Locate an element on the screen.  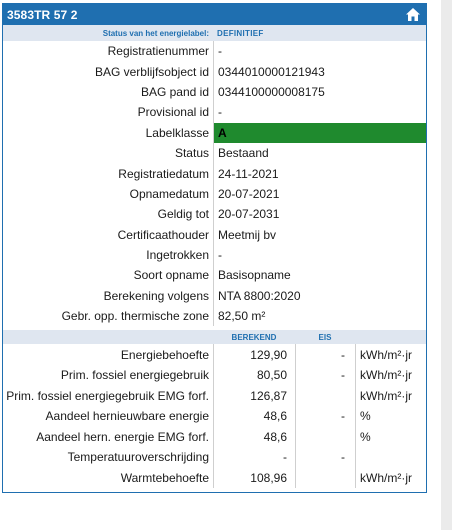
row-label: Warmtebehoefte is located at coordinates (164, 477).